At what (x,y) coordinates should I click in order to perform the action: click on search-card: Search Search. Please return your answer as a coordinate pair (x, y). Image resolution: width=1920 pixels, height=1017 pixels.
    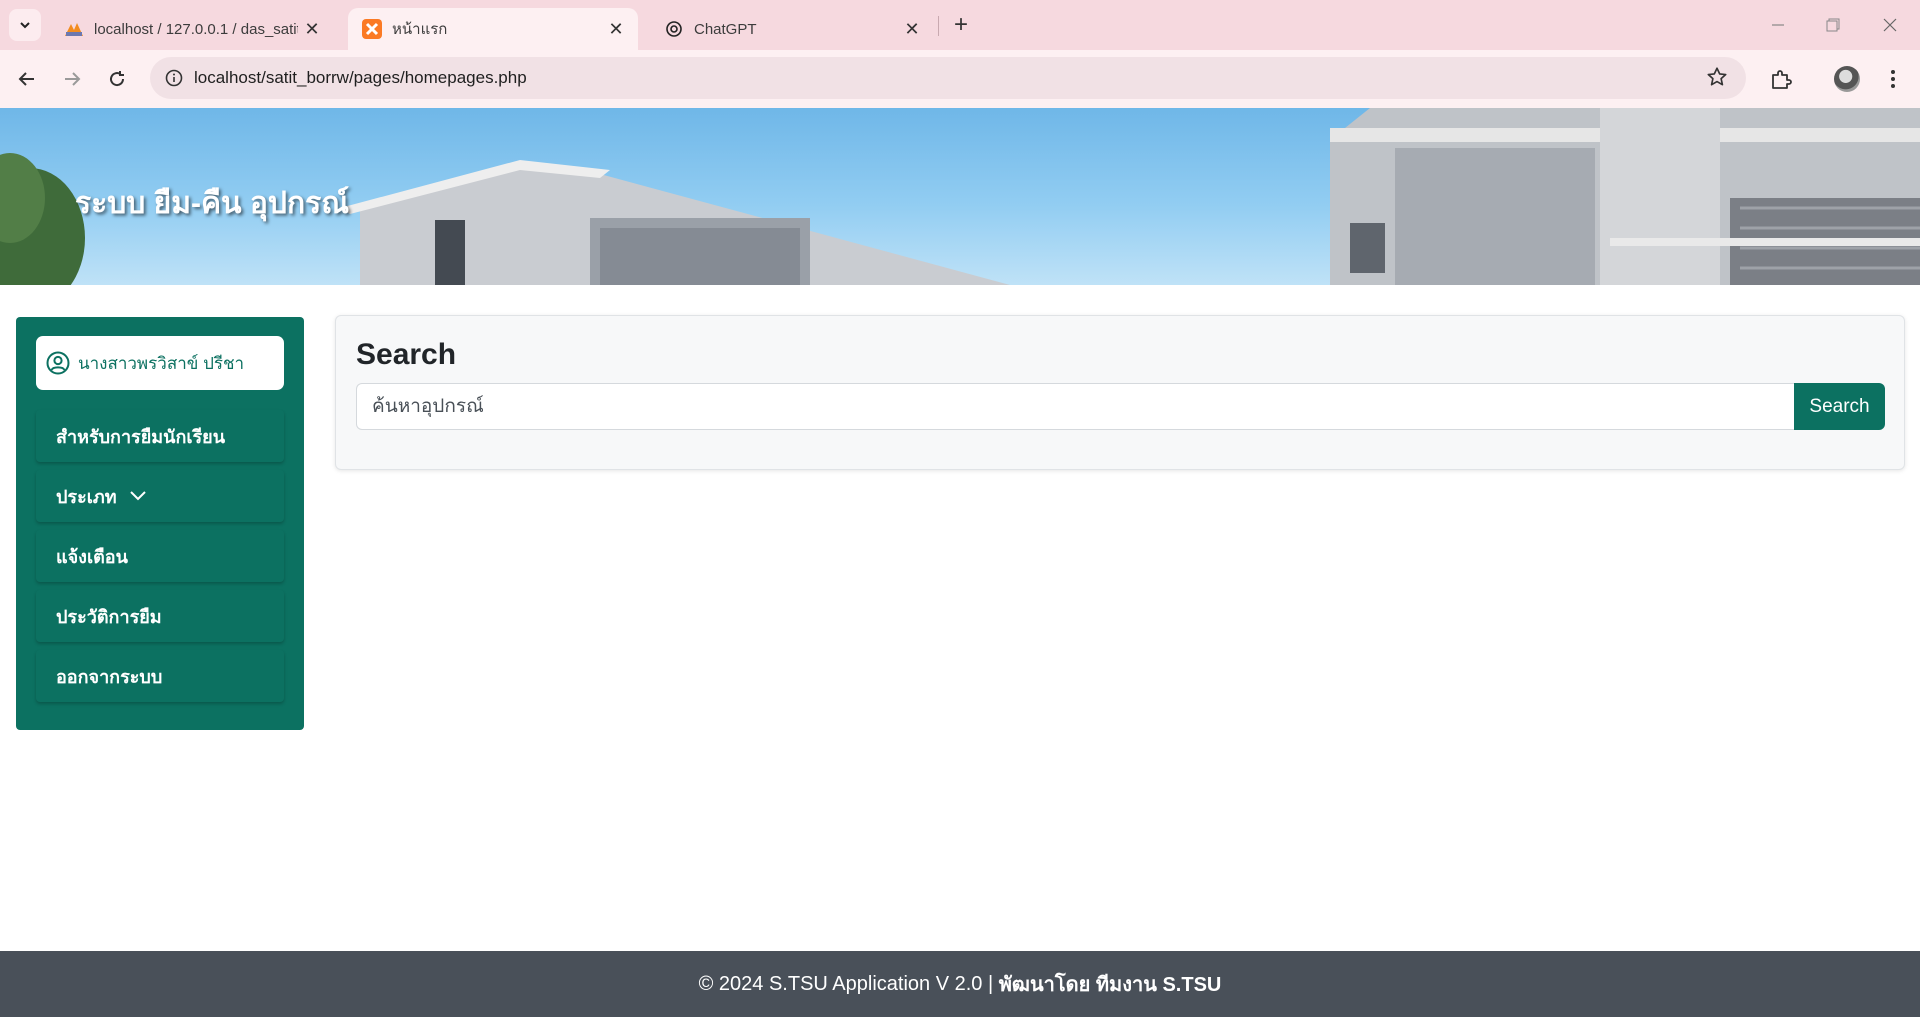
    Looking at the image, I should click on (1120, 392).